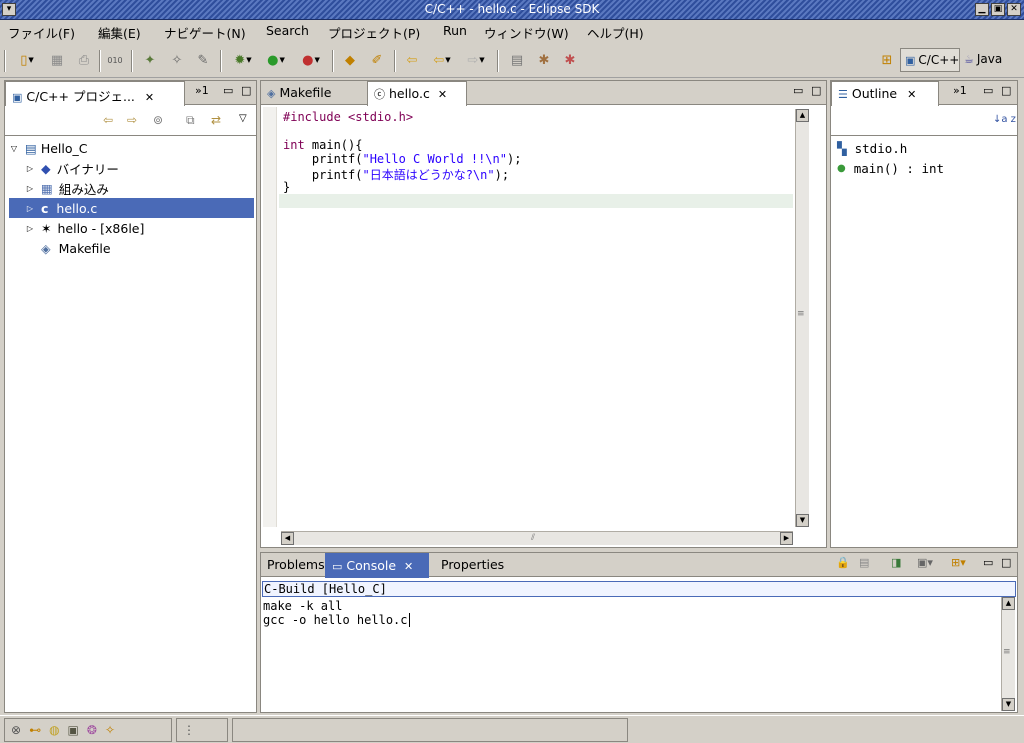 The image size is (1024, 743). I want to click on toolbar-separator, so click(333, 61).